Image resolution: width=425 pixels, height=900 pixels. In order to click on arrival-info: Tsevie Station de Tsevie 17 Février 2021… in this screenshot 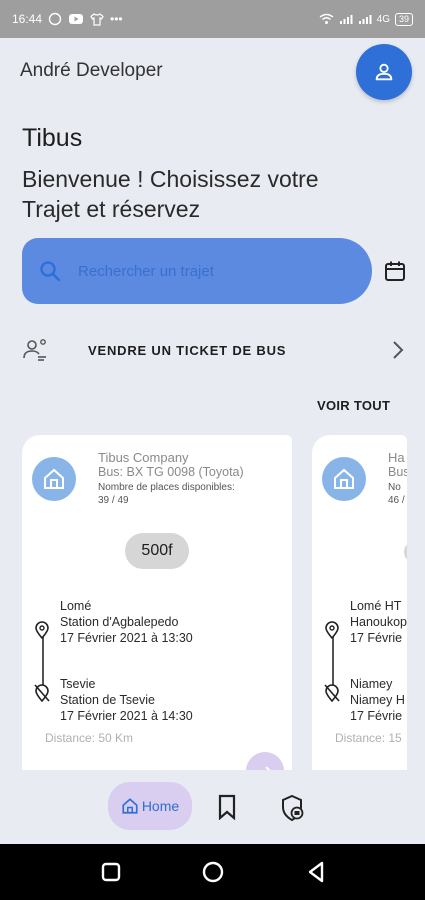, I will do `click(126, 700)`.